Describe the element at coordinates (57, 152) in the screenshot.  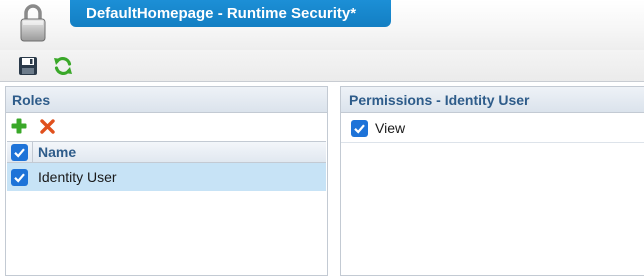
I see `column-header-name: Name` at that location.